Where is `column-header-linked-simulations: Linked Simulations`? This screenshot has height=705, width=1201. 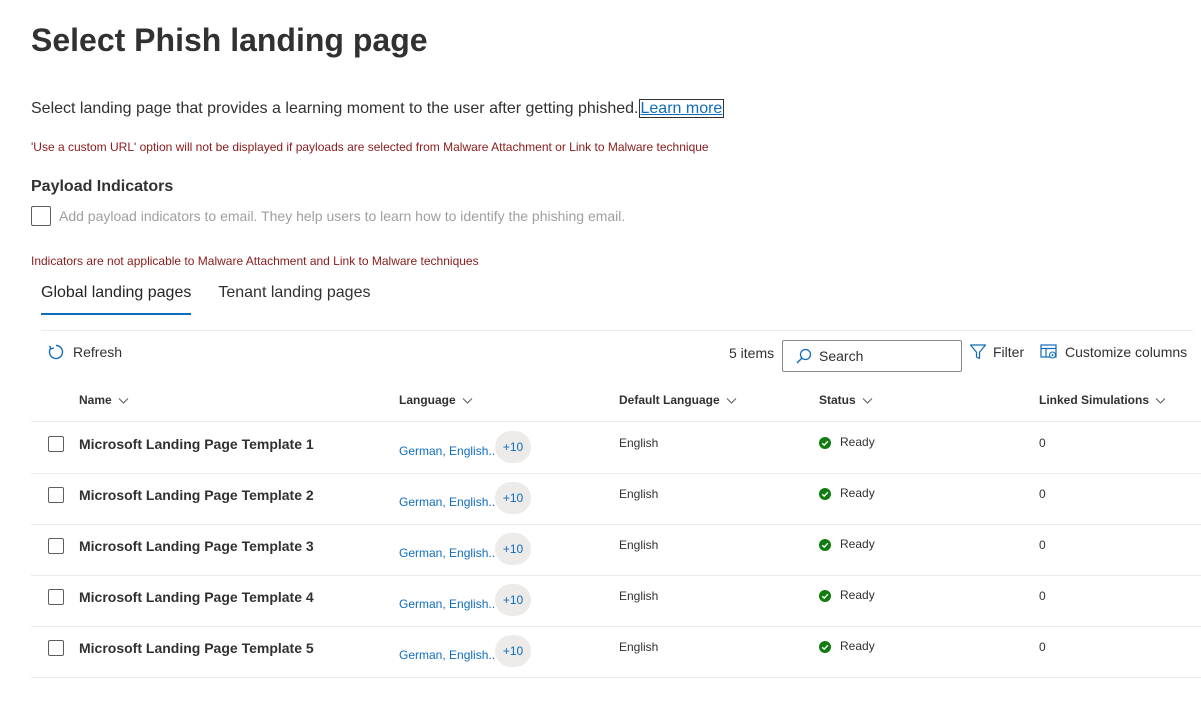
column-header-linked-simulations: Linked Simulations is located at coordinates (1102, 400).